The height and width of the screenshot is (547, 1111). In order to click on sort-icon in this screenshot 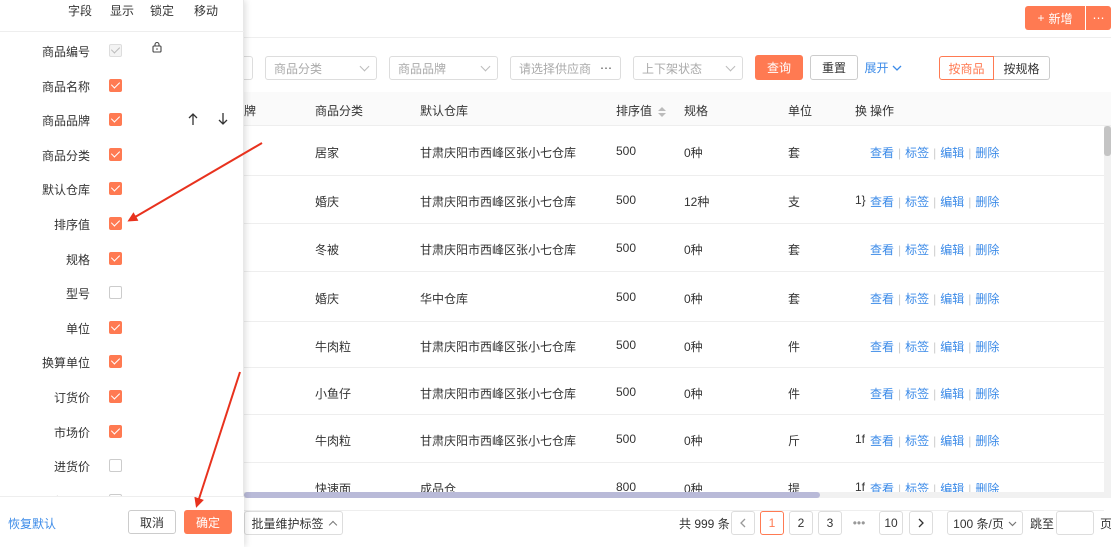, I will do `click(662, 111)`.